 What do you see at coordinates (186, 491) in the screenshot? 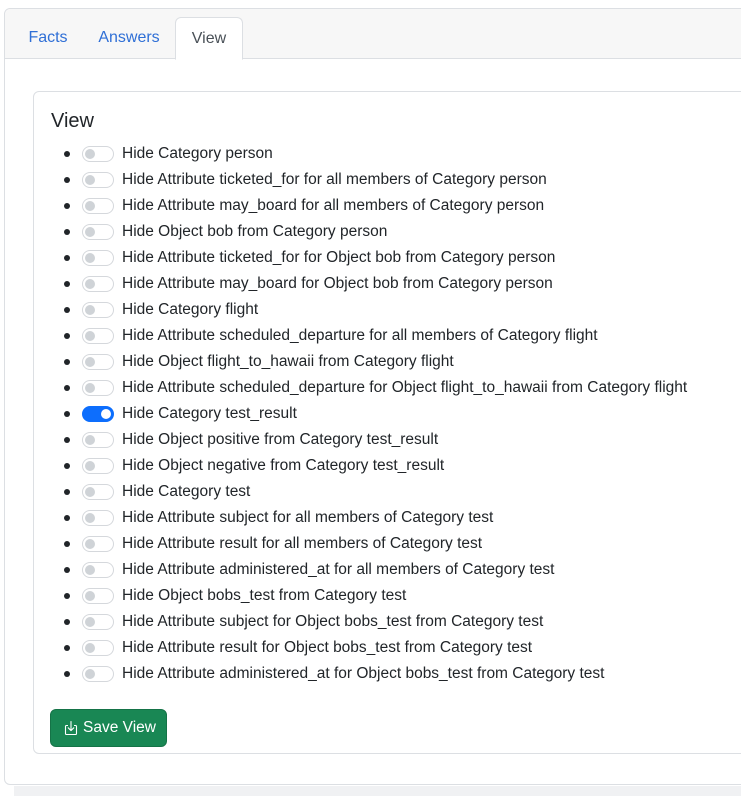
I see `view-option-label: Hide Category test` at bounding box center [186, 491].